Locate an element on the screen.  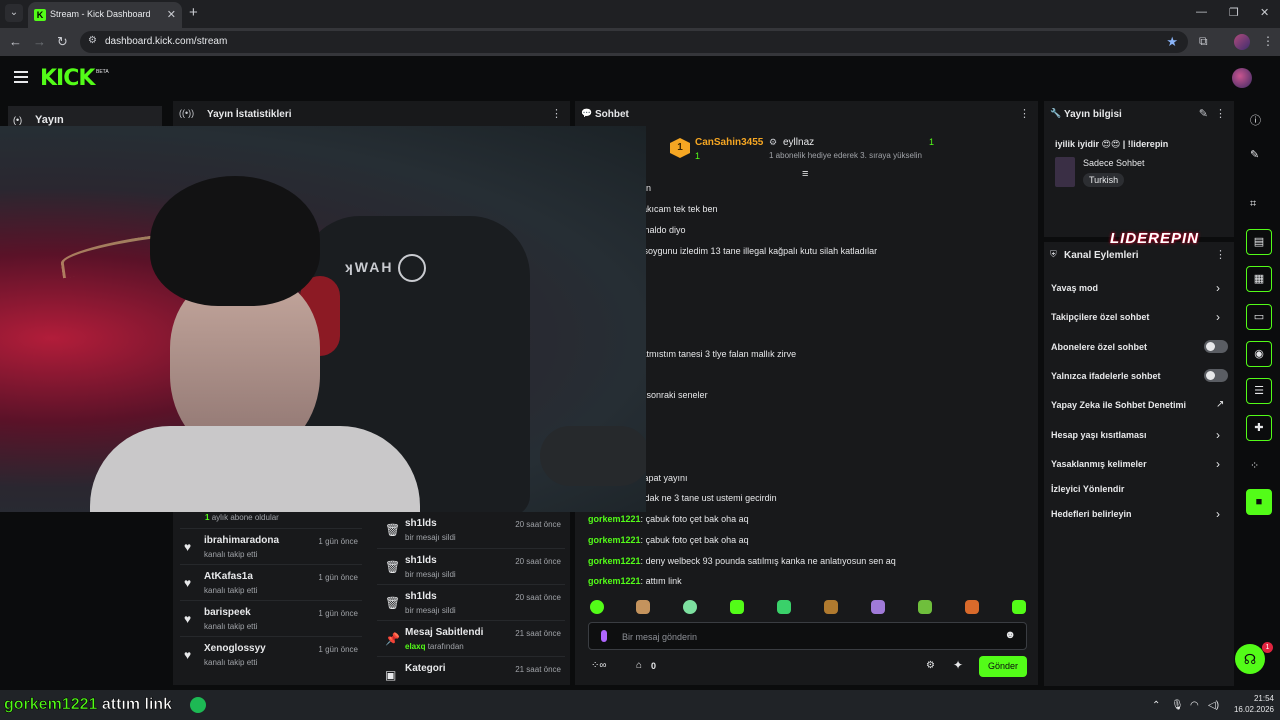
chat-settings-icon: ⚙ is located at coordinates (930, 665).